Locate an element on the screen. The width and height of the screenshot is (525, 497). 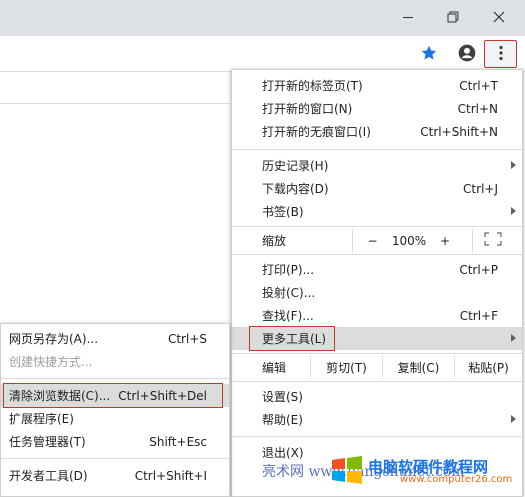
menu-item-new-tab: 打开新的标签页(T) Ctrl+T is located at coordinates (377, 85).